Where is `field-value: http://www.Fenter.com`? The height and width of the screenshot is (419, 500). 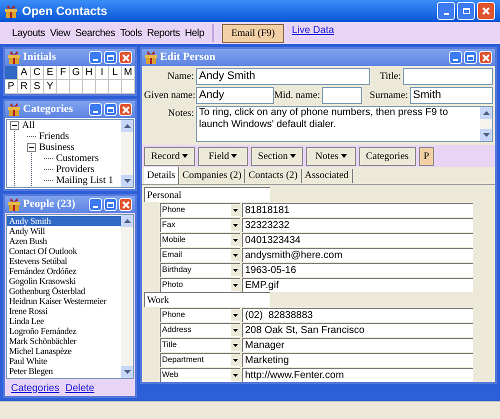 field-value: http://www.Fenter.com is located at coordinates (357, 375).